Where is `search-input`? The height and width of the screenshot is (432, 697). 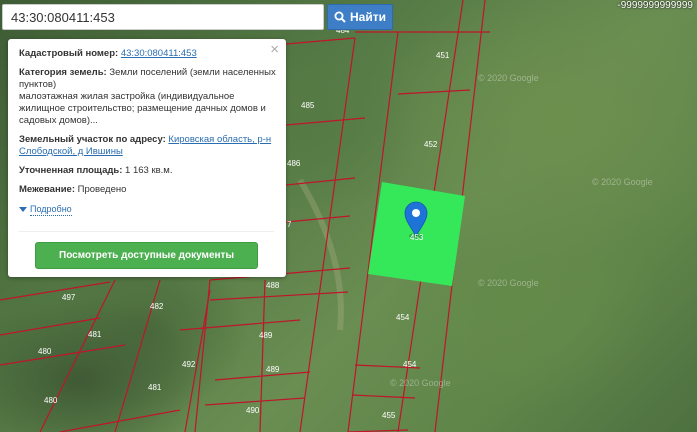 search-input is located at coordinates (163, 17).